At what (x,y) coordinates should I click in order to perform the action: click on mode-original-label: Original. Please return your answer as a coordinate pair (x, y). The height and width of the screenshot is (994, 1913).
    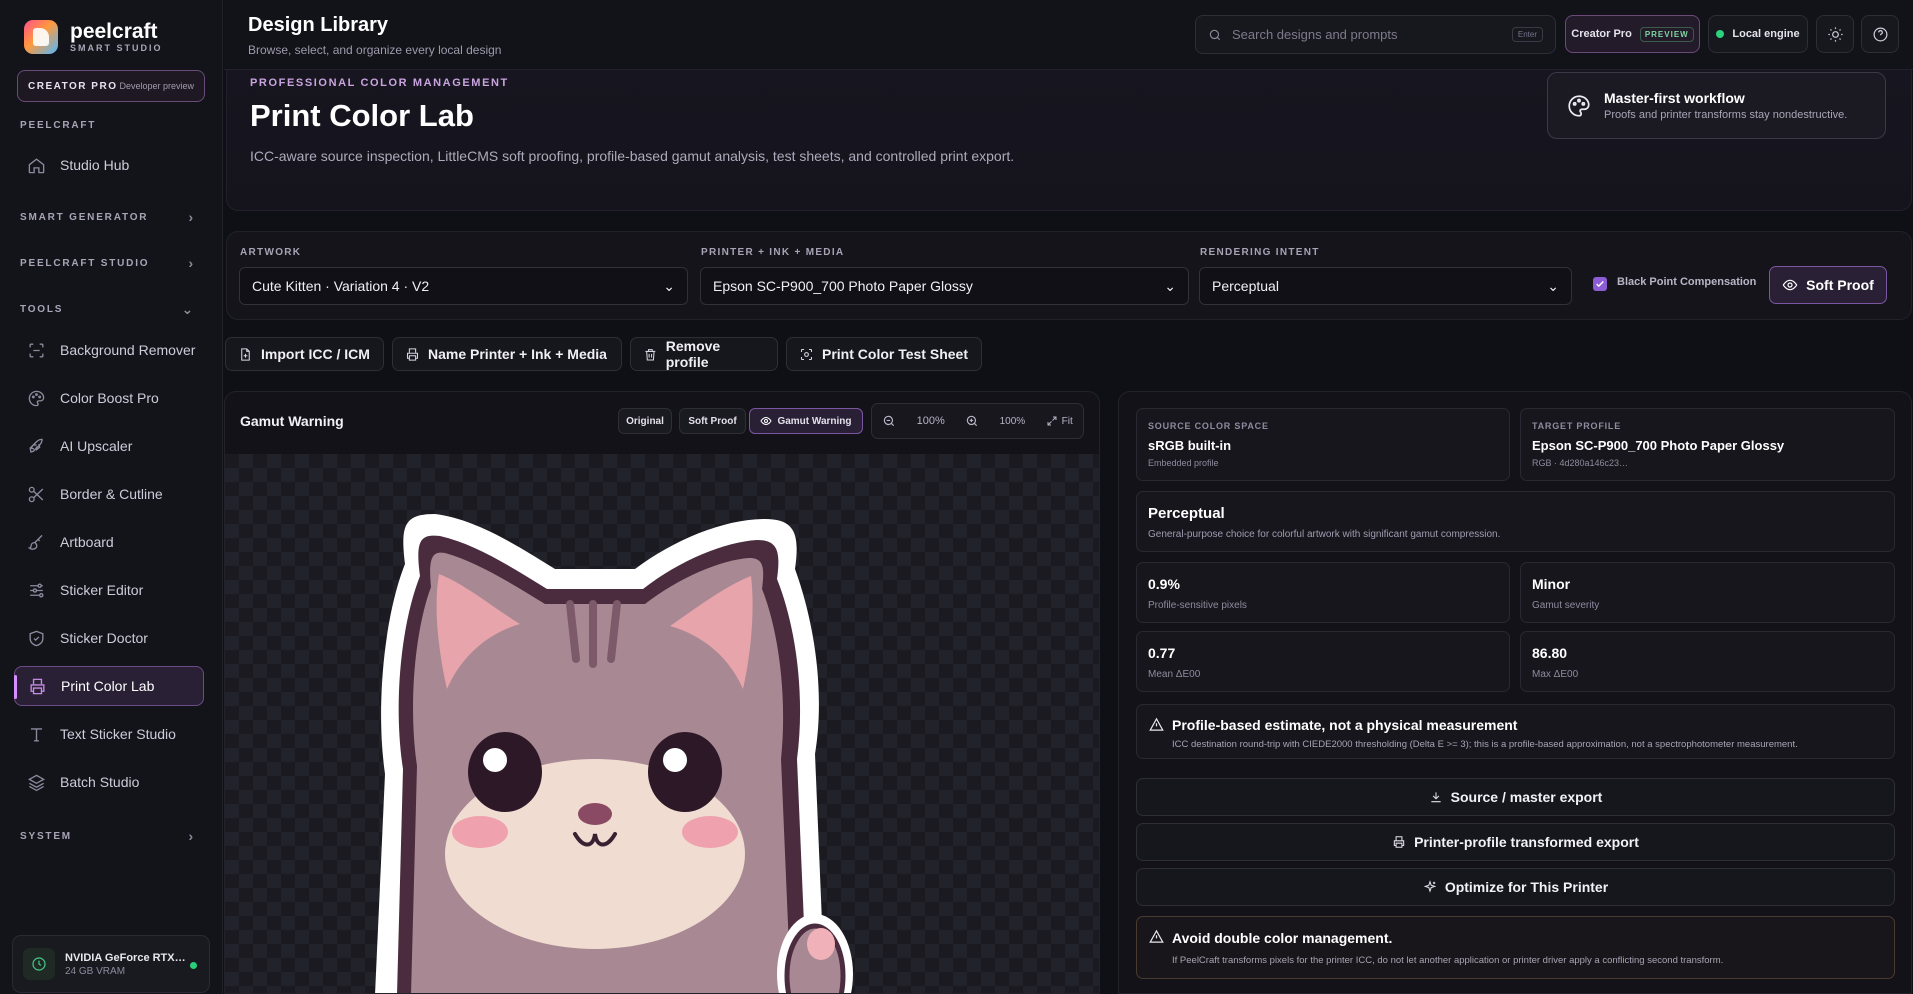
    Looking at the image, I should click on (645, 421).